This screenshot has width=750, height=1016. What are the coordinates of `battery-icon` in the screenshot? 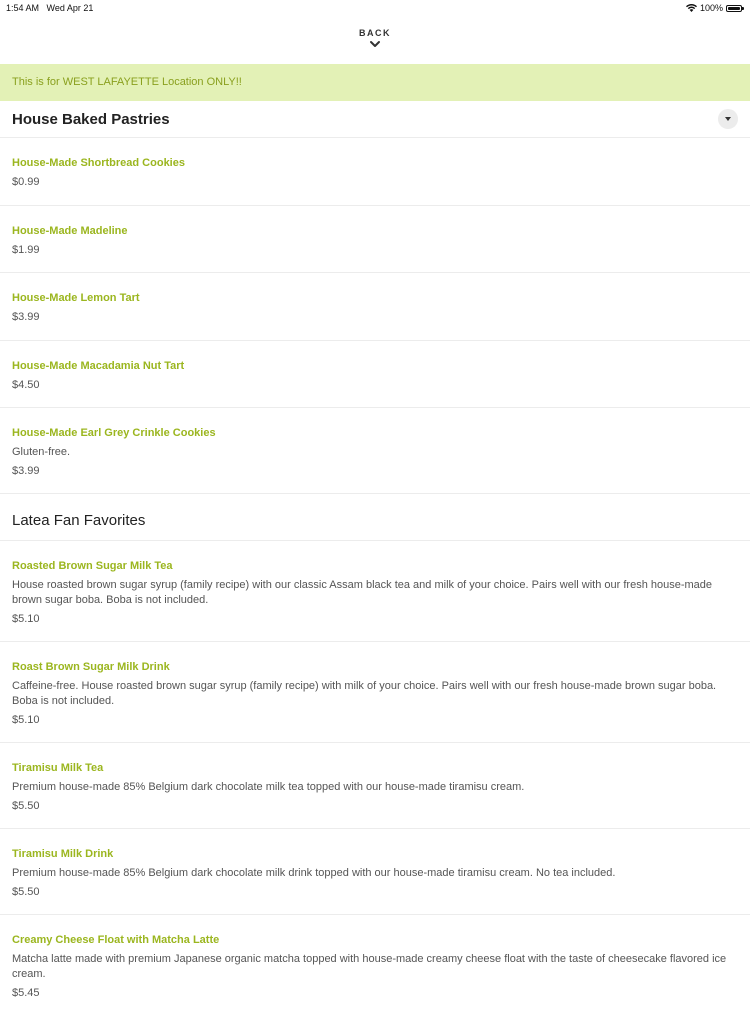 It's located at (735, 8).